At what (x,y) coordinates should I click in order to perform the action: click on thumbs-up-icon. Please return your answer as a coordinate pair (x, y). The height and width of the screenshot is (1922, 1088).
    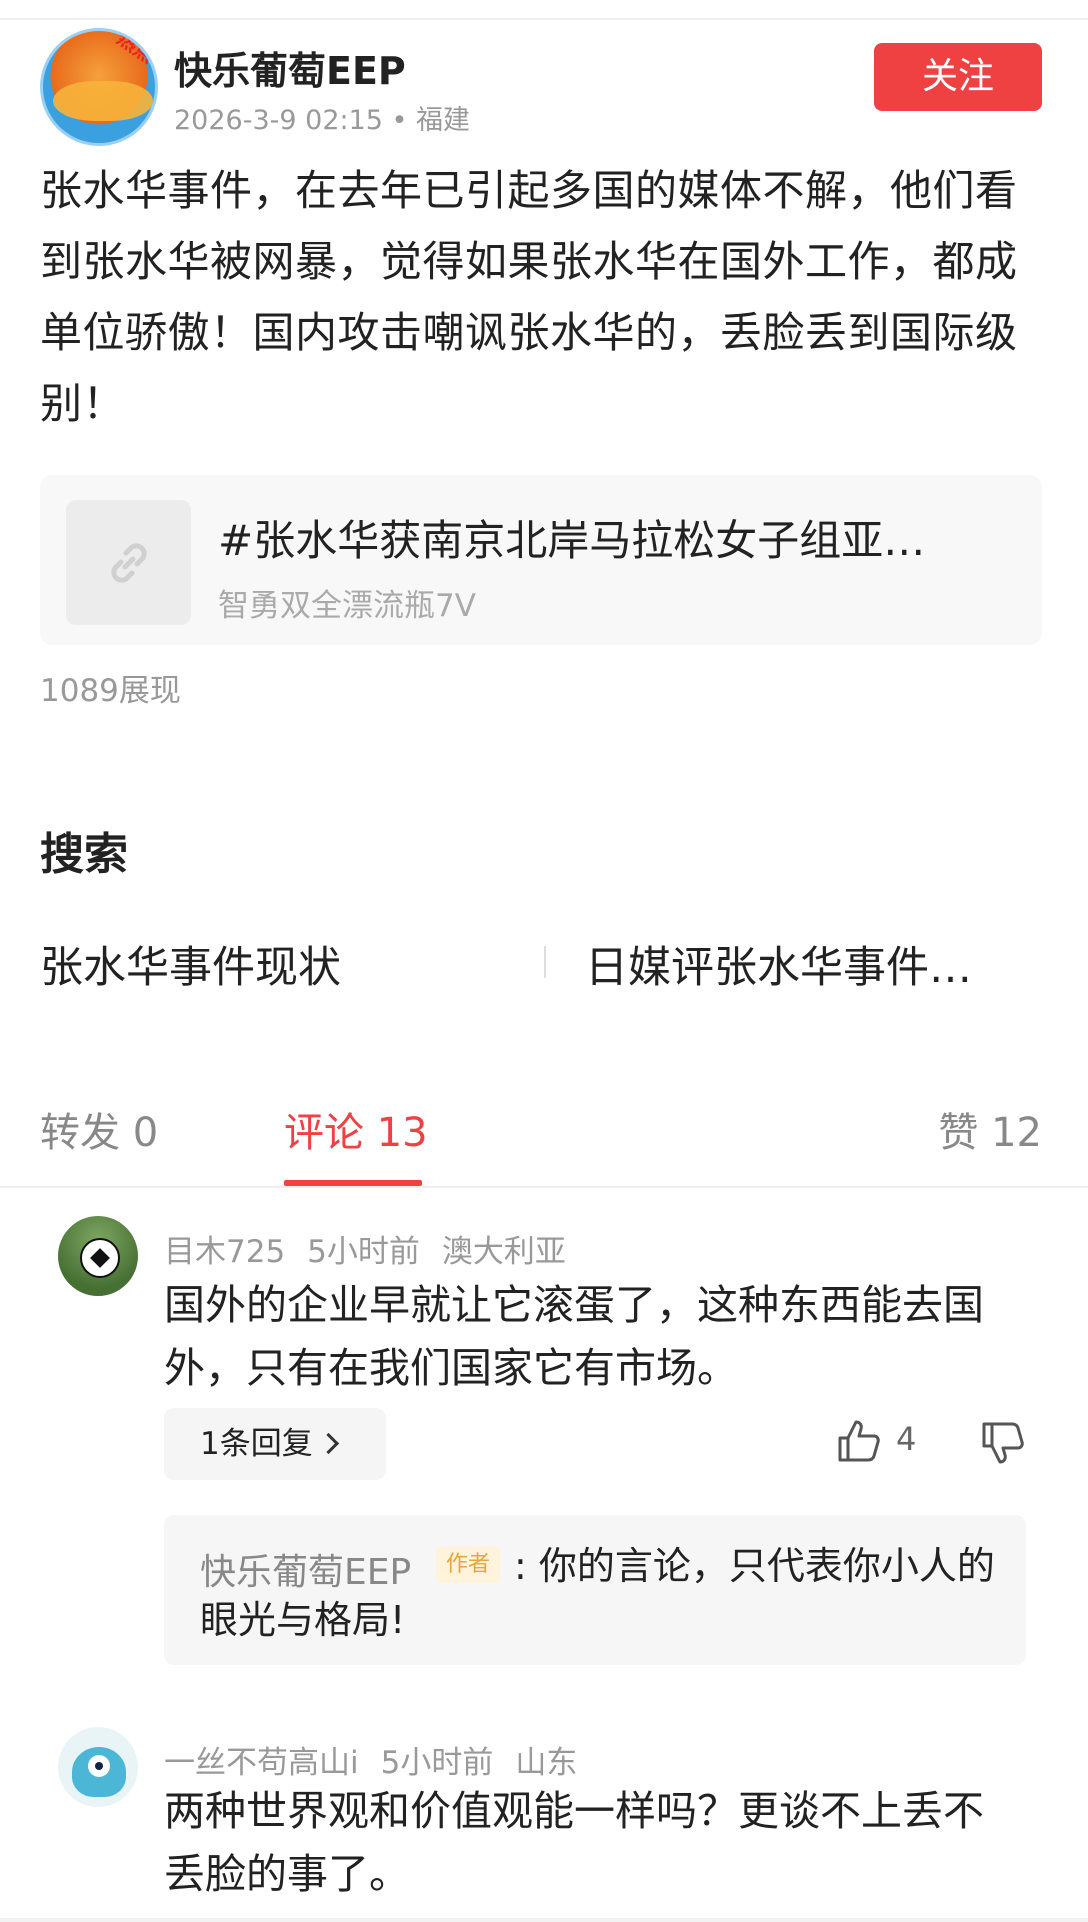
    Looking at the image, I should click on (859, 1441).